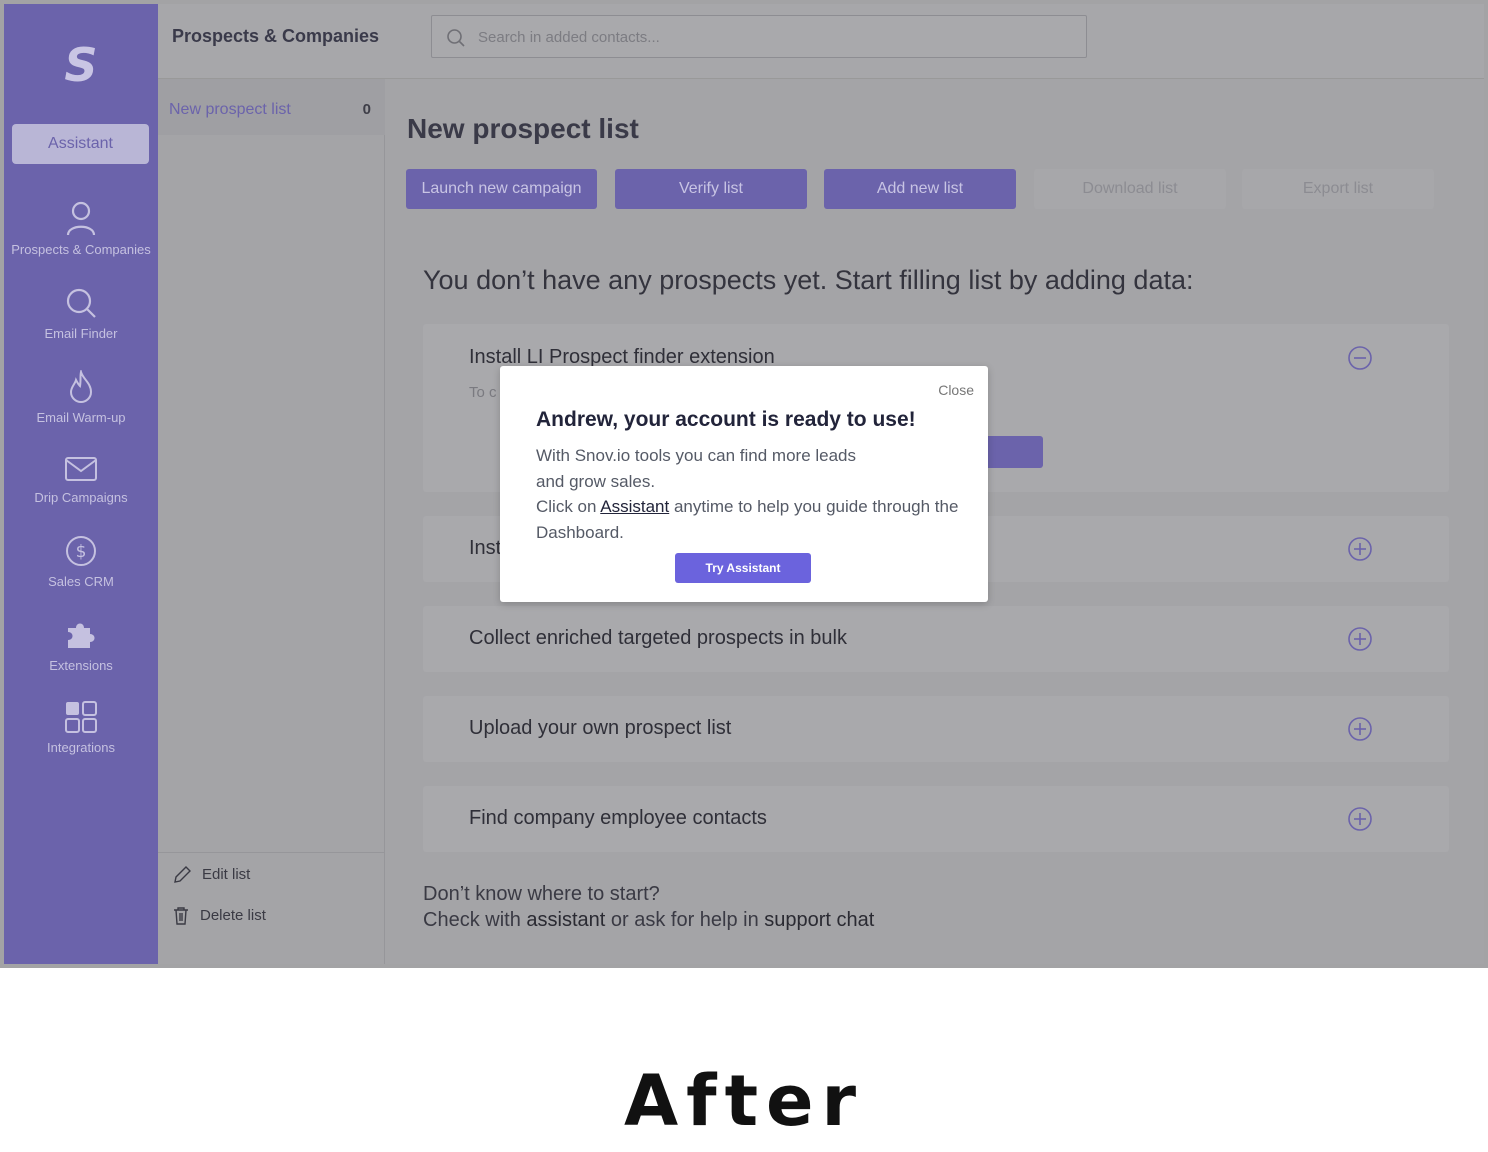  Describe the element at coordinates (936, 819) in the screenshot. I see `option-card-company: Find company employee contacts` at that location.